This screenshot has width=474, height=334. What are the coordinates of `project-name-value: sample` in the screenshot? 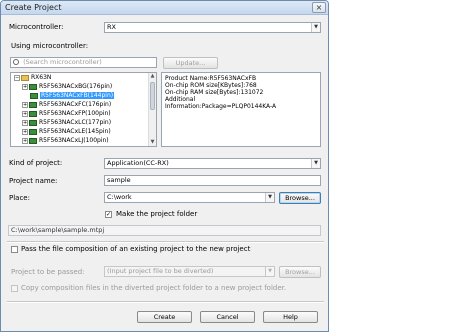 It's located at (119, 180).